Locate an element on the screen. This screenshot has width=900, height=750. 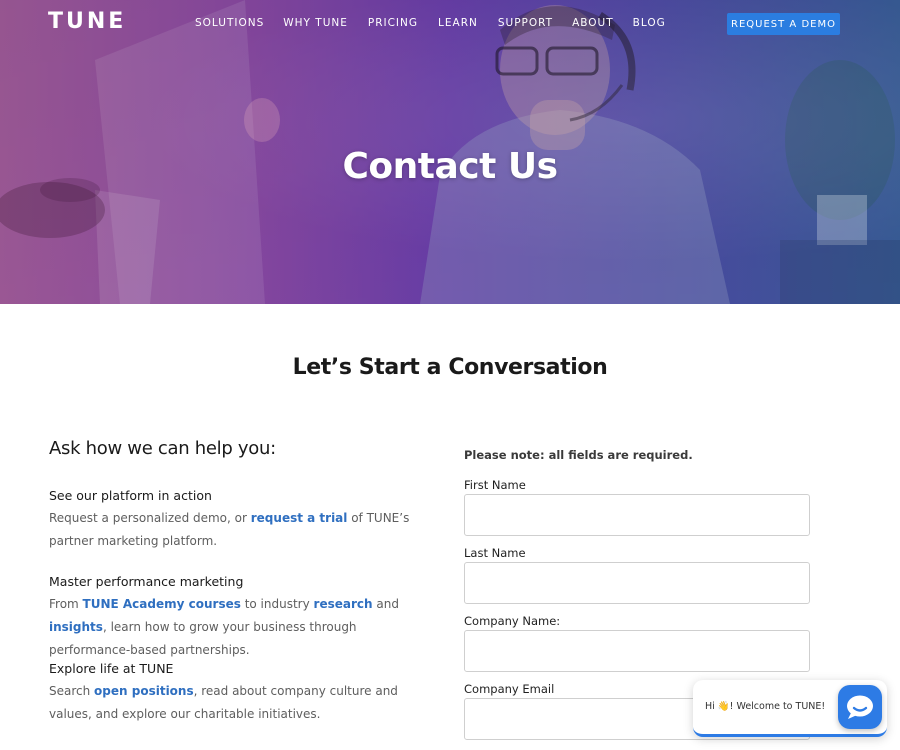
section-title: Let’s Start a Conversation is located at coordinates (450, 367).